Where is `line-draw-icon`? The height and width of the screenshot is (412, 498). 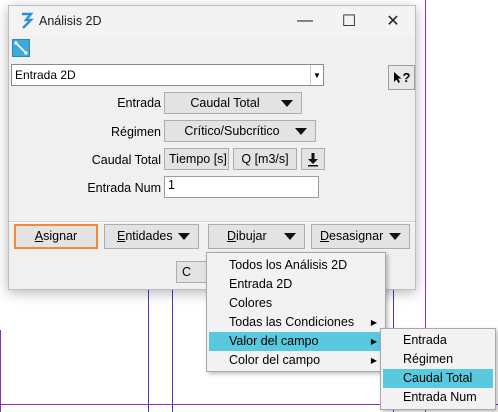 line-draw-icon is located at coordinates (21, 48).